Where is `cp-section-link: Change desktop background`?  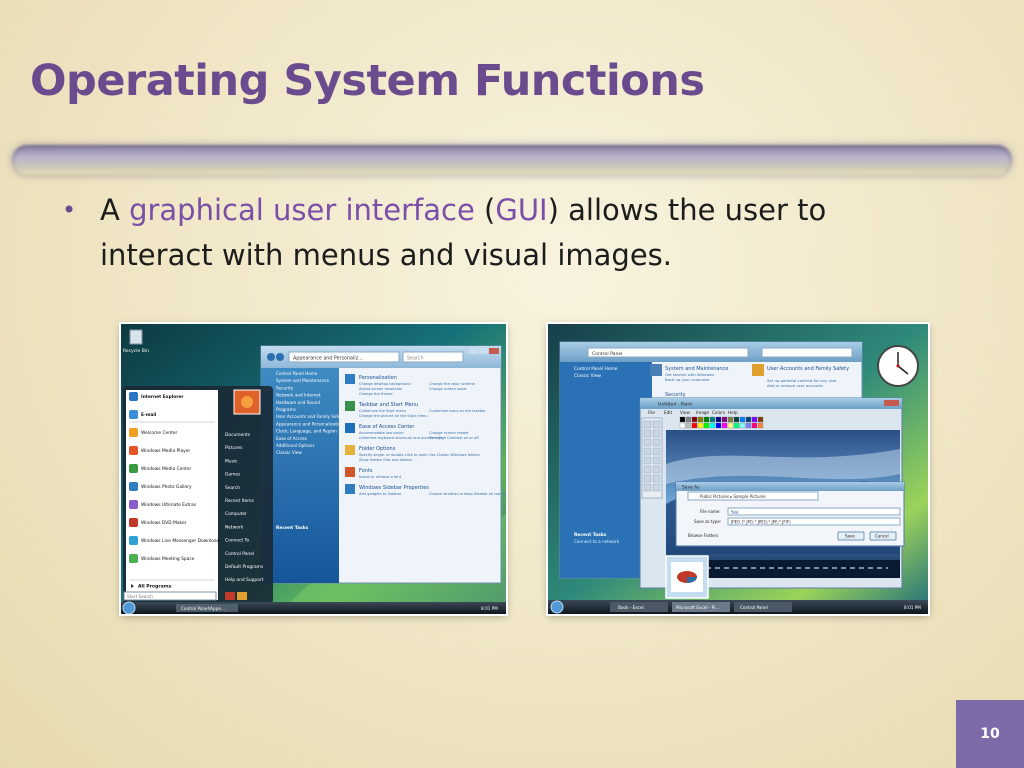
cp-section-link: Change desktop background is located at coordinates (385, 384).